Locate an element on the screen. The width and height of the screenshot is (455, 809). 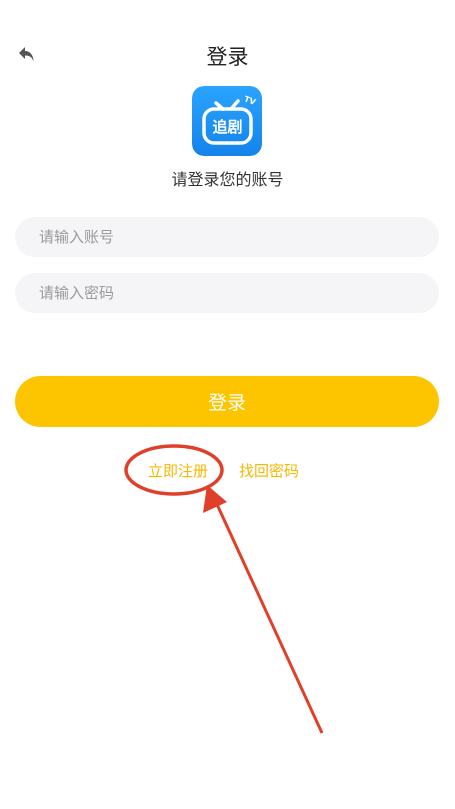
account-field-wrapper is located at coordinates (227, 237).